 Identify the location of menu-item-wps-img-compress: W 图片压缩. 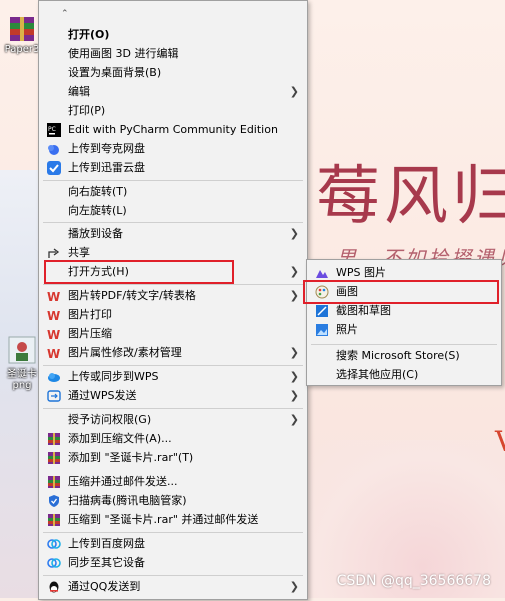
(173, 334).